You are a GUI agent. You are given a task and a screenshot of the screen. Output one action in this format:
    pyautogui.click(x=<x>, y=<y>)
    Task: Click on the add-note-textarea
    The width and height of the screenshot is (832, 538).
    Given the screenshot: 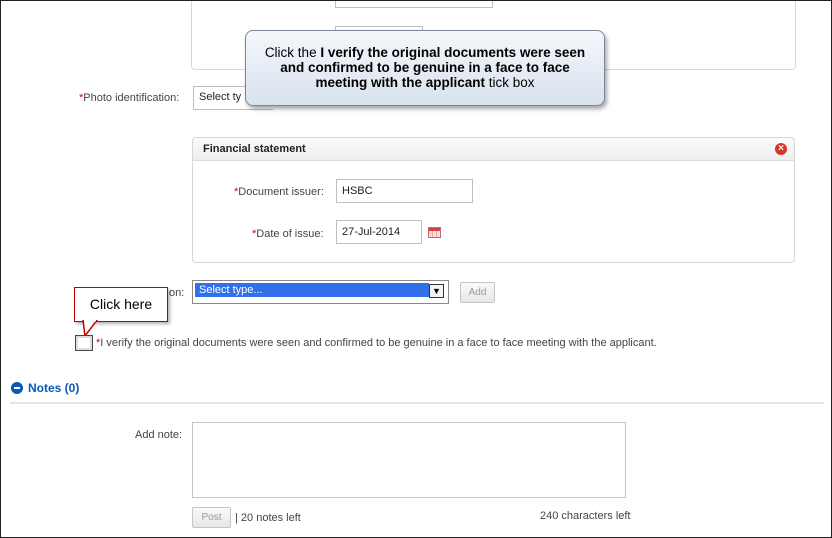 What is the action you would take?
    pyautogui.click(x=409, y=460)
    